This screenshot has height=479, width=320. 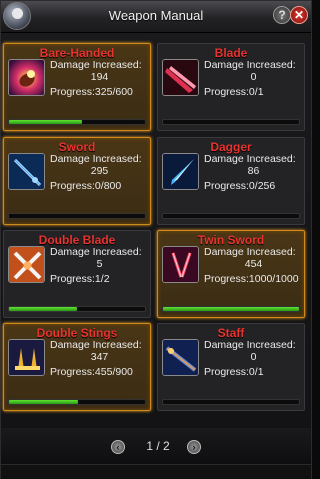 What do you see at coordinates (86, 186) in the screenshot?
I see `progress-text: Progress:0/800` at bounding box center [86, 186].